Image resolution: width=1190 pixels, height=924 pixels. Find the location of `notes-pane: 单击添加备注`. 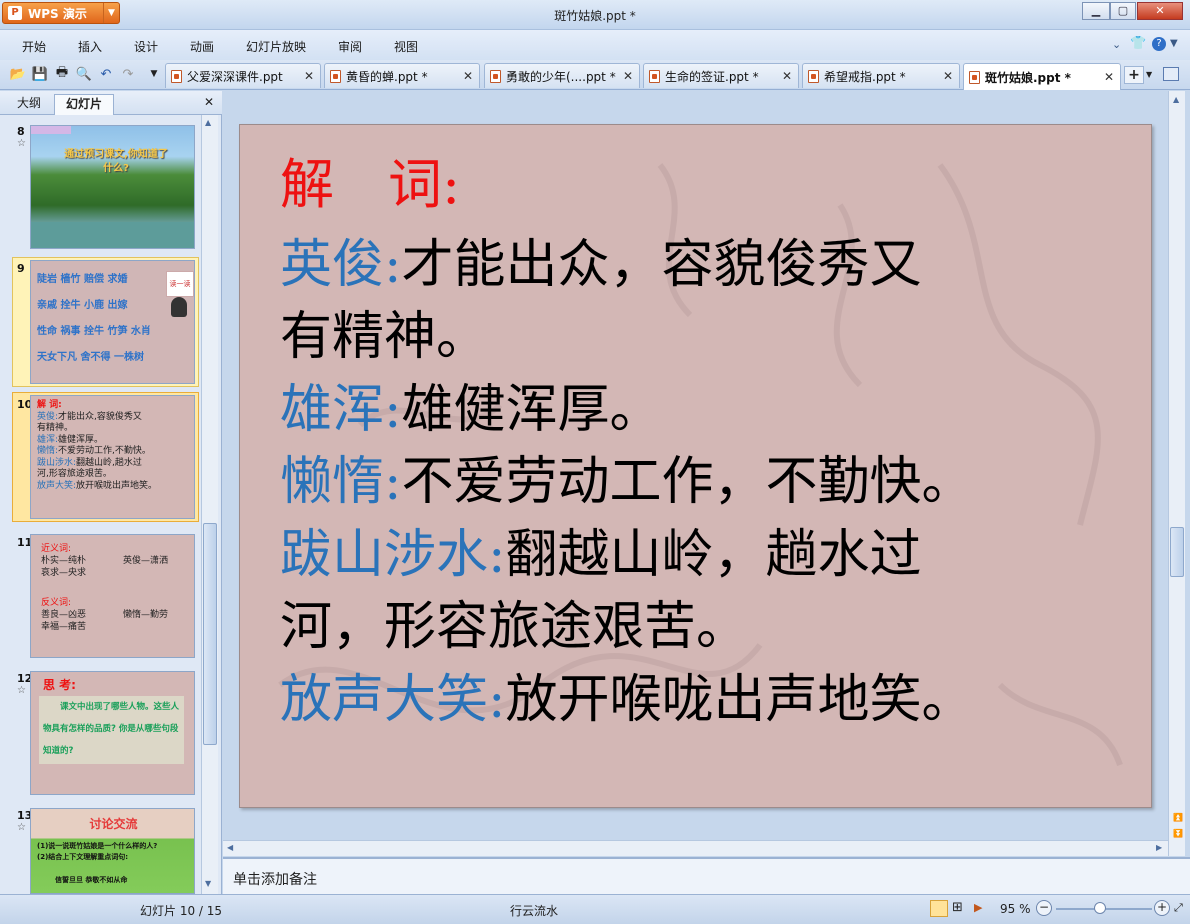

notes-pane: 单击添加备注 is located at coordinates (706, 875).